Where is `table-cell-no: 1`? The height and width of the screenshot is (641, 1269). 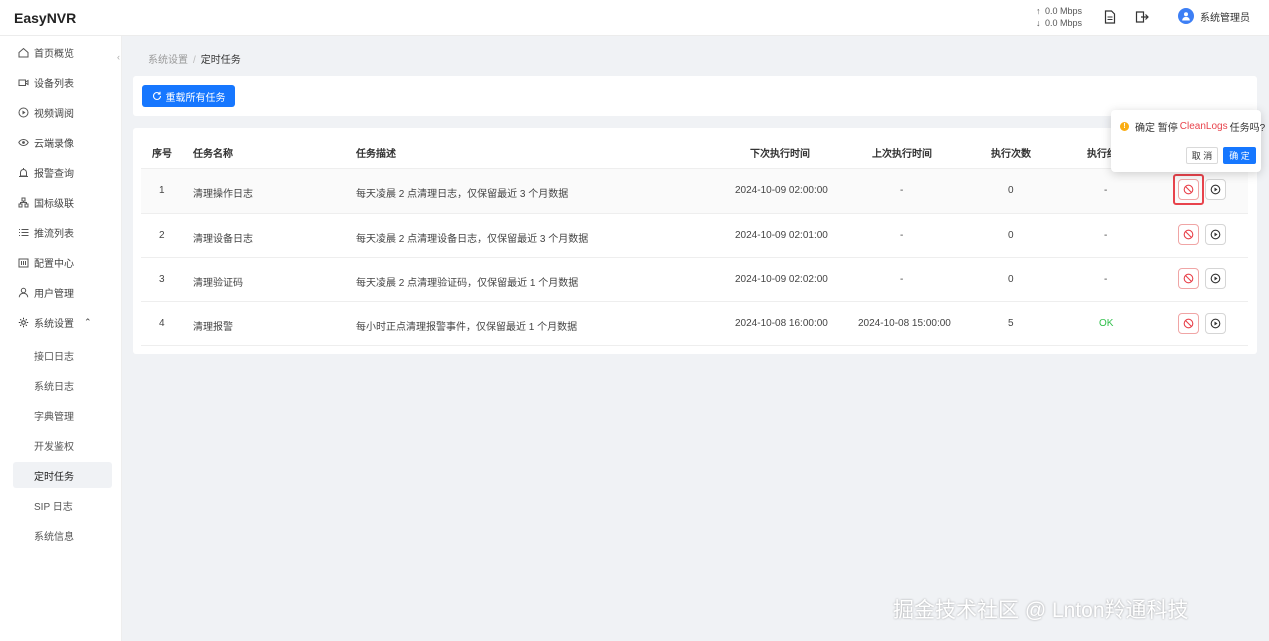 table-cell-no: 1 is located at coordinates (162, 190).